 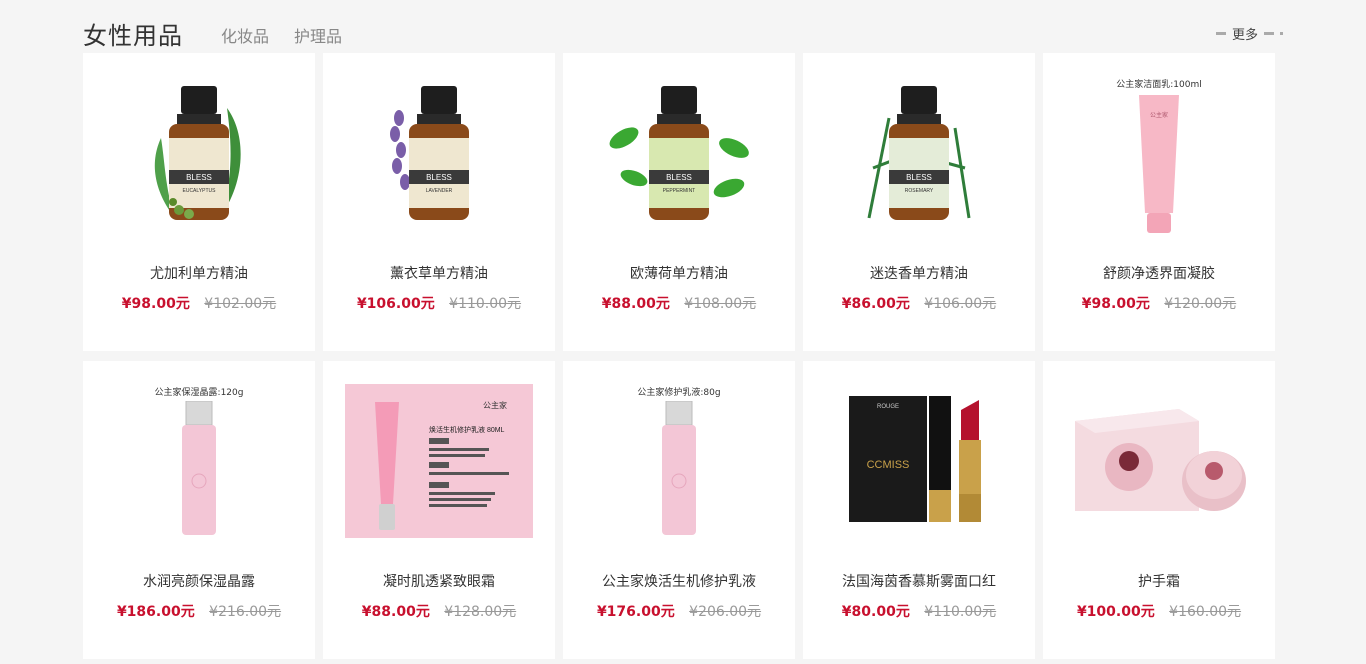 I want to click on product-name: 护手霜, so click(x=1159, y=582).